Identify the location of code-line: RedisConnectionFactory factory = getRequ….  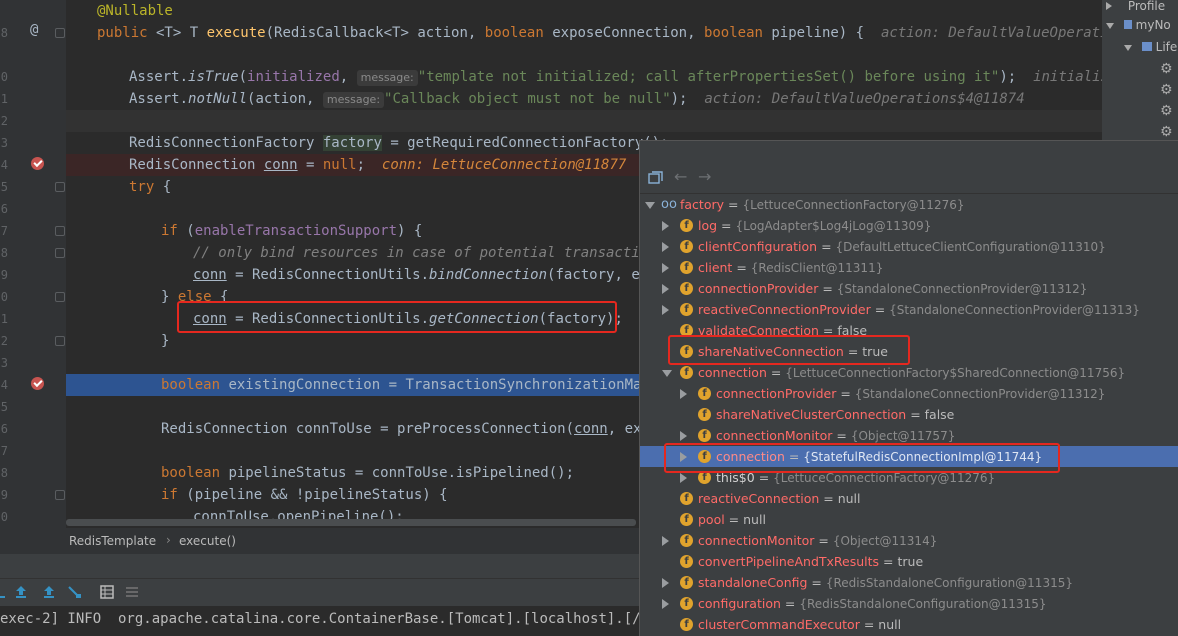
(399, 143).